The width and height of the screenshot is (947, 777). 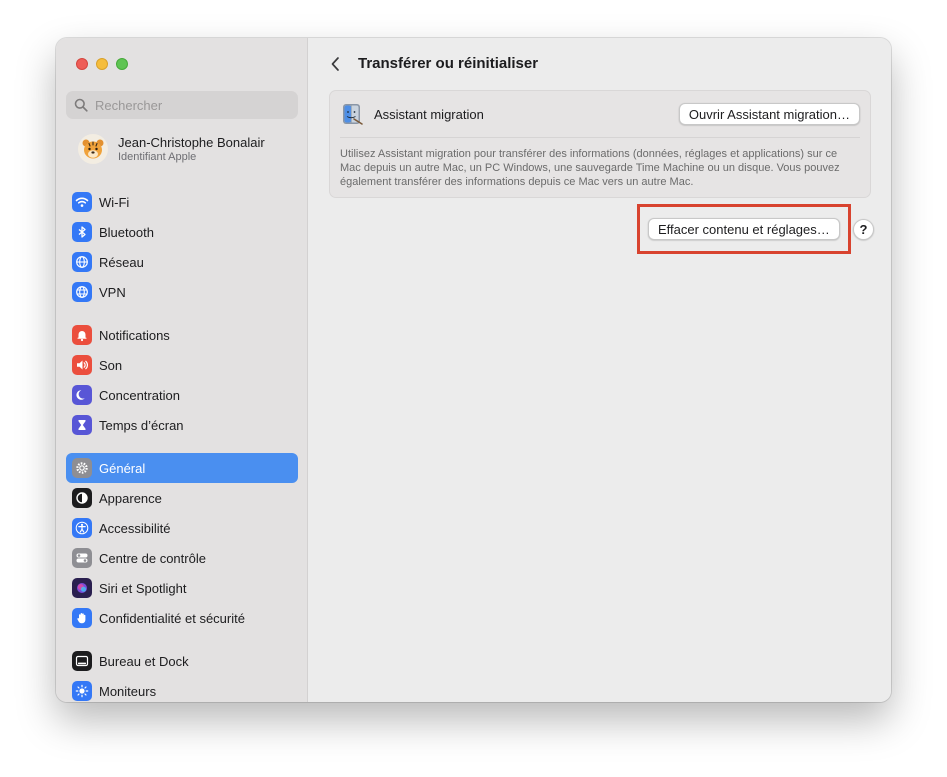 What do you see at coordinates (130, 498) in the screenshot?
I see `sidebar-item-label: Apparence` at bounding box center [130, 498].